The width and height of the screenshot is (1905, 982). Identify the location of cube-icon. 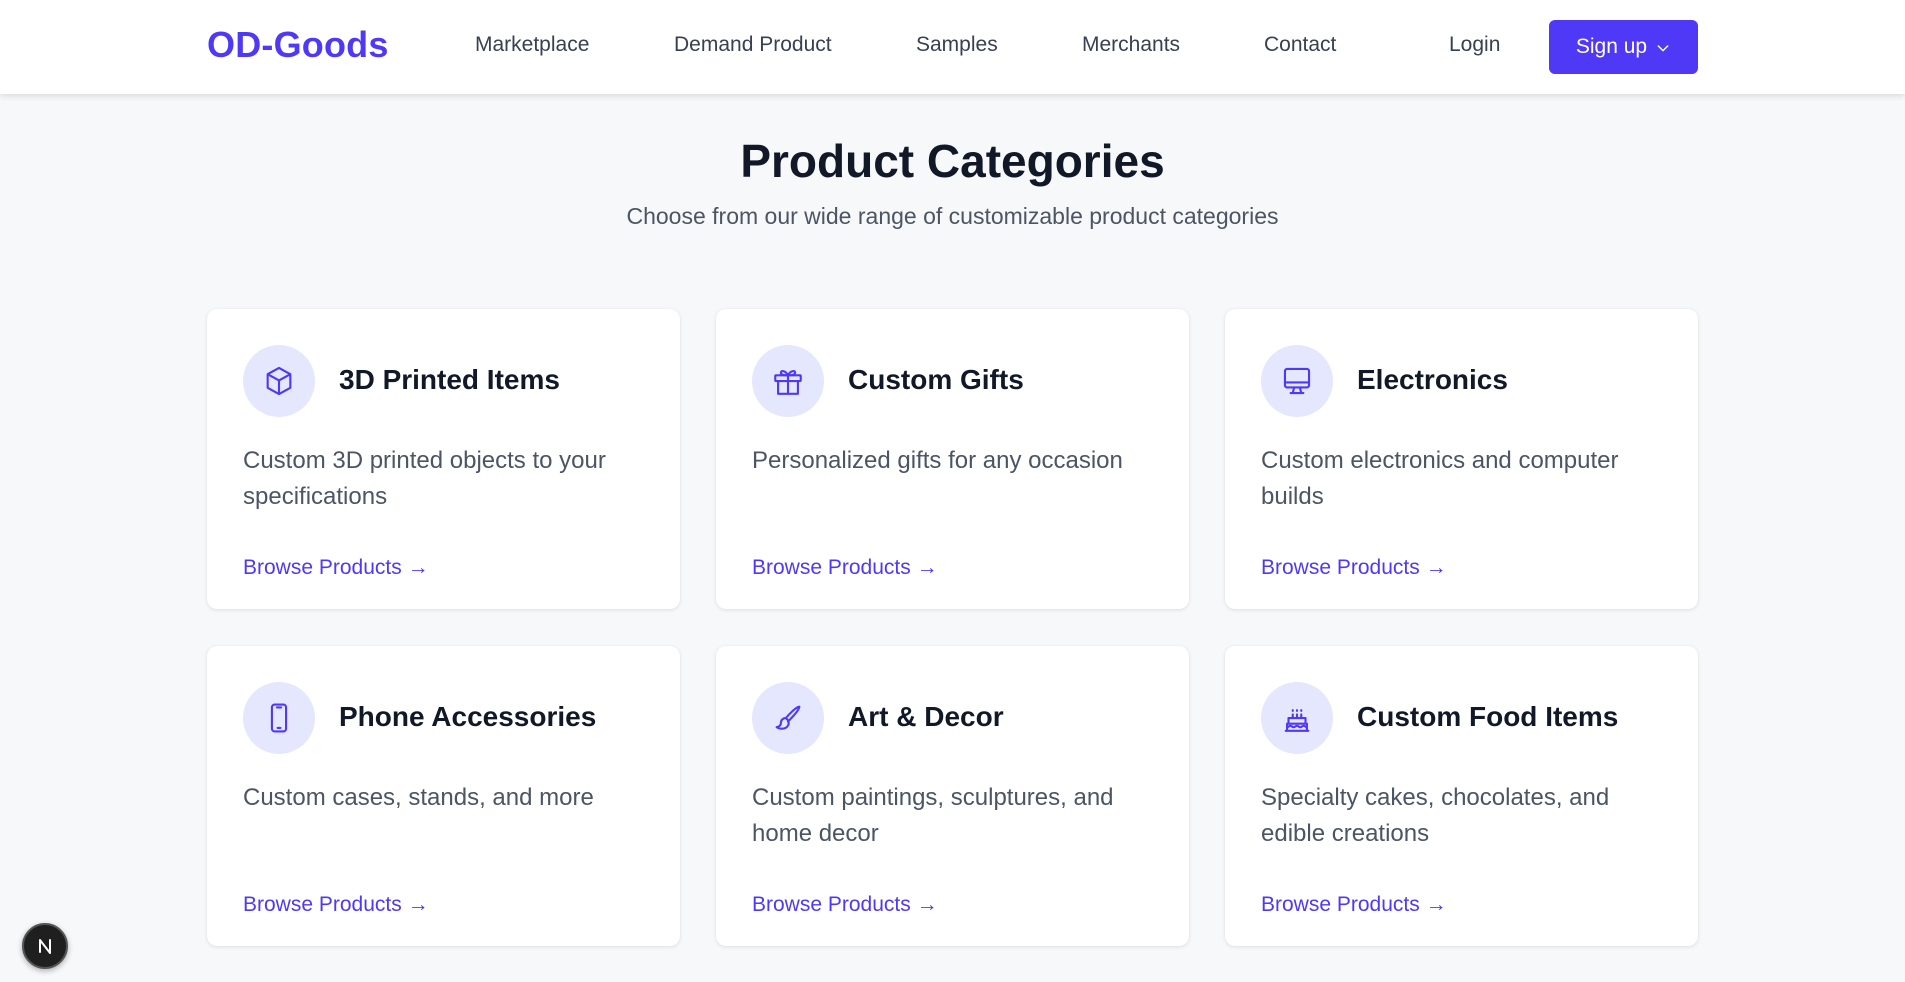
(279, 381).